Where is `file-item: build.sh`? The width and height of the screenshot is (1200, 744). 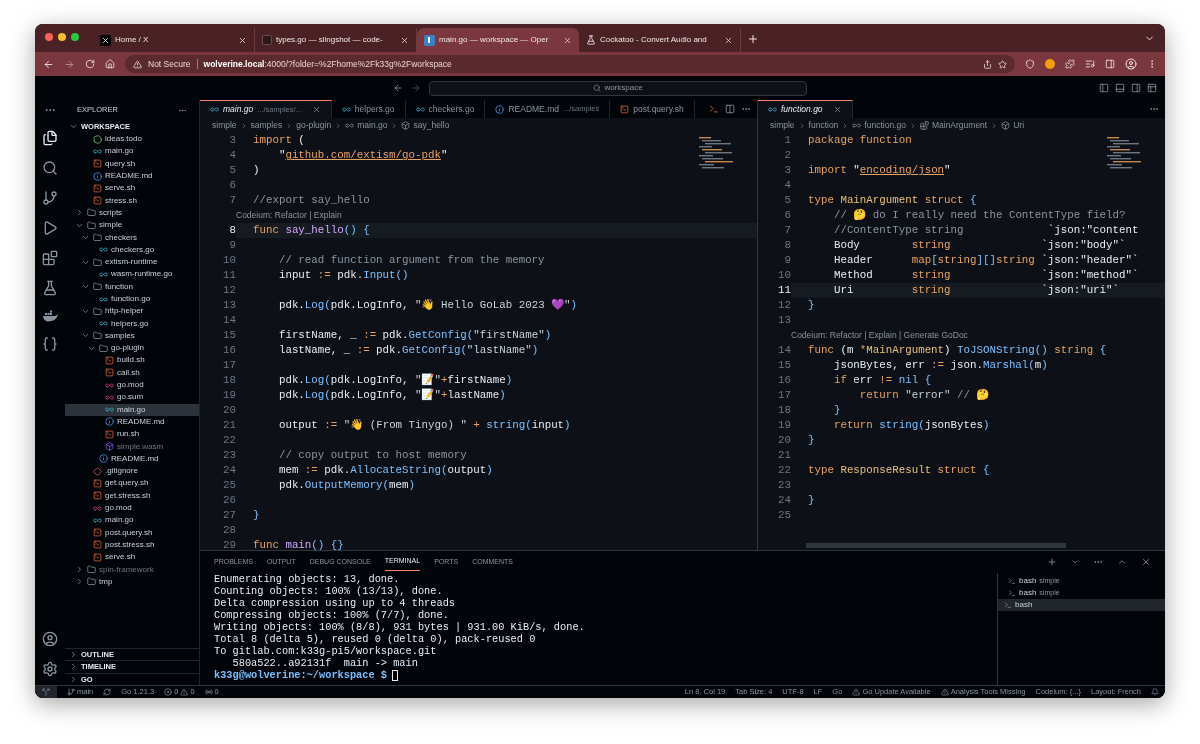 file-item: build.sh is located at coordinates (132, 360).